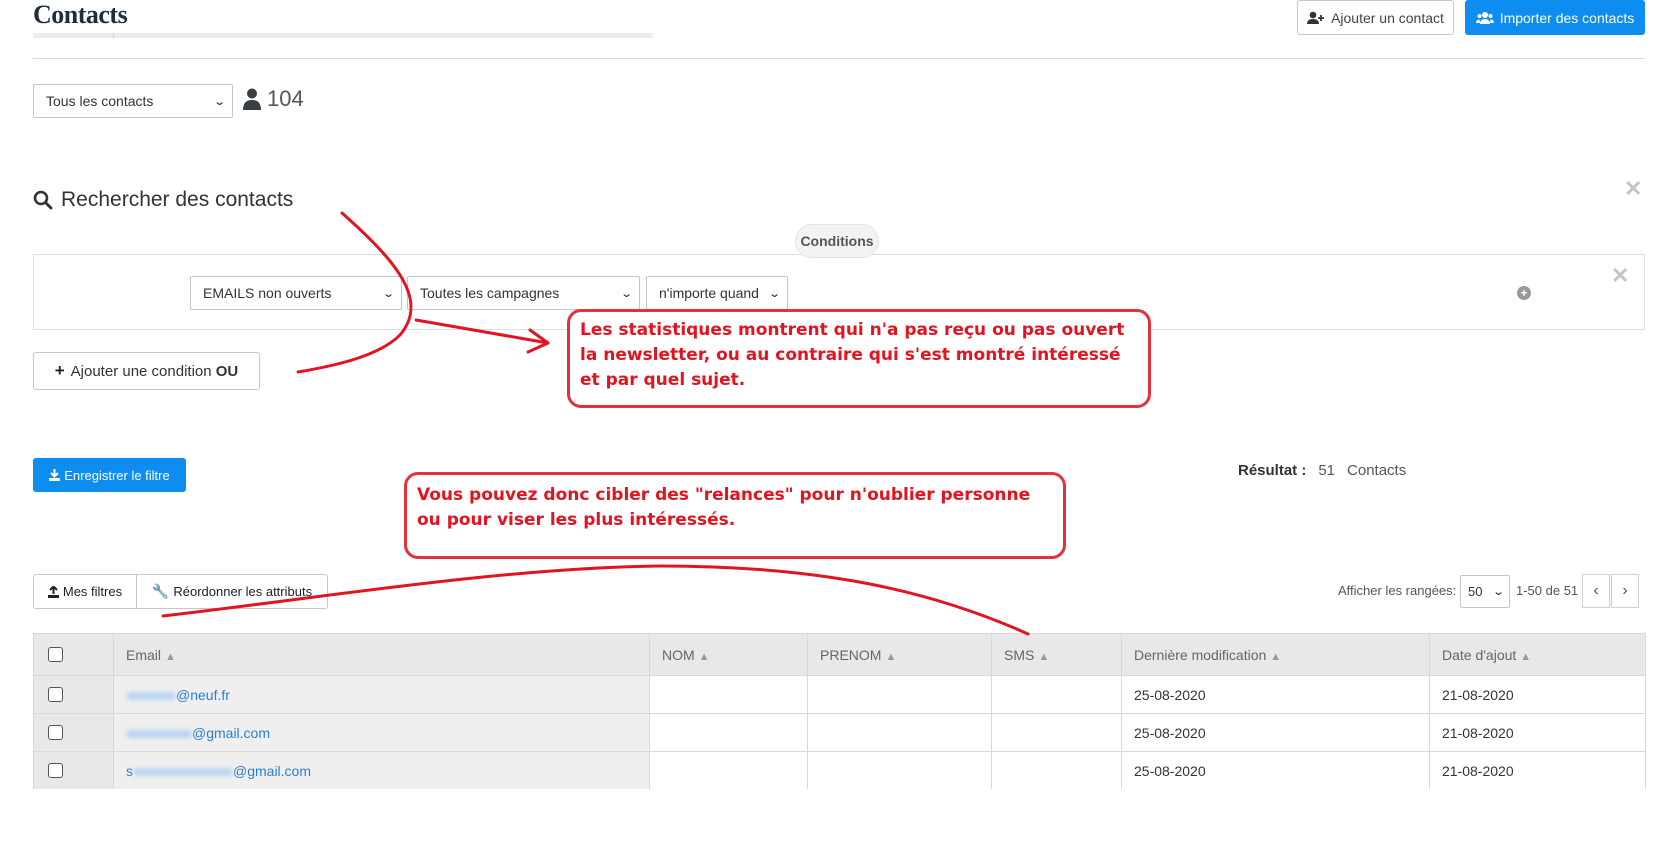 This screenshot has height=845, width=1665. I want to click on result-label: Résultat :, so click(1272, 470).